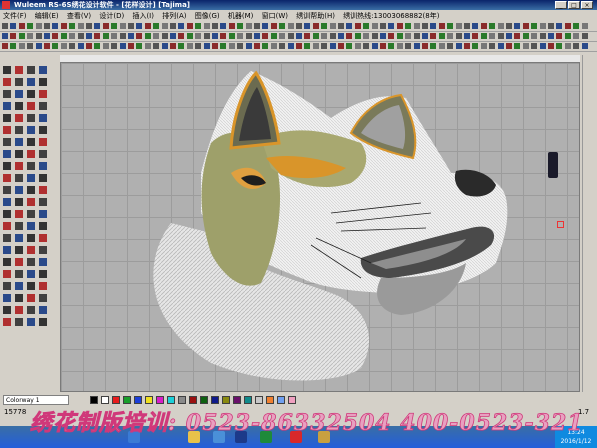  I want to click on page-control-widget, so click(553, 165).